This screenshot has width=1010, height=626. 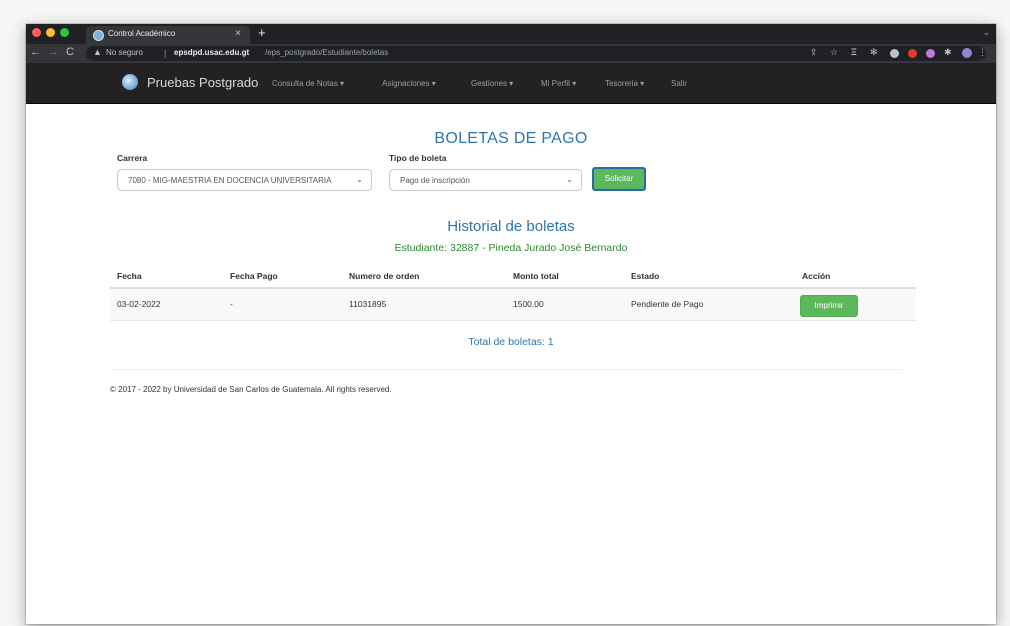 What do you see at coordinates (511, 226) in the screenshot?
I see `historial-title: Historial de boletas` at bounding box center [511, 226].